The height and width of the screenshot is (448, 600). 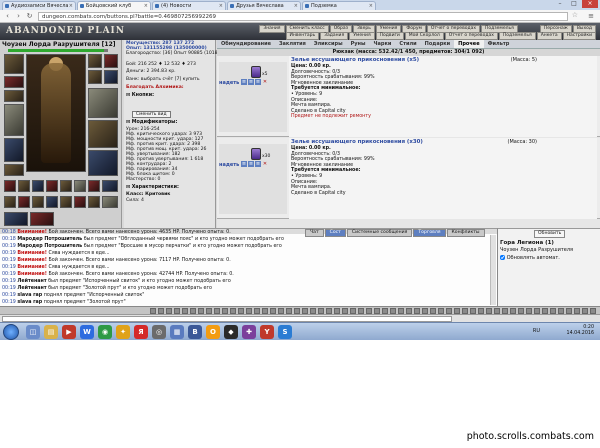 What do you see at coordinates (189, 5) in the screenshot?
I see `browser-tab-3: (4) Новости ×` at bounding box center [189, 5].